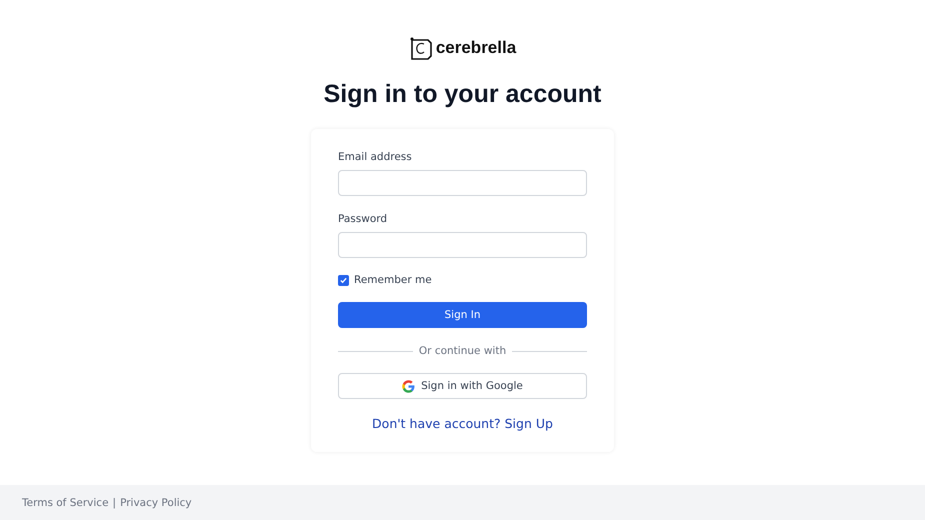 The width and height of the screenshot is (925, 520). What do you see at coordinates (463, 94) in the screenshot?
I see `page-title: Sign in to your account` at bounding box center [463, 94].